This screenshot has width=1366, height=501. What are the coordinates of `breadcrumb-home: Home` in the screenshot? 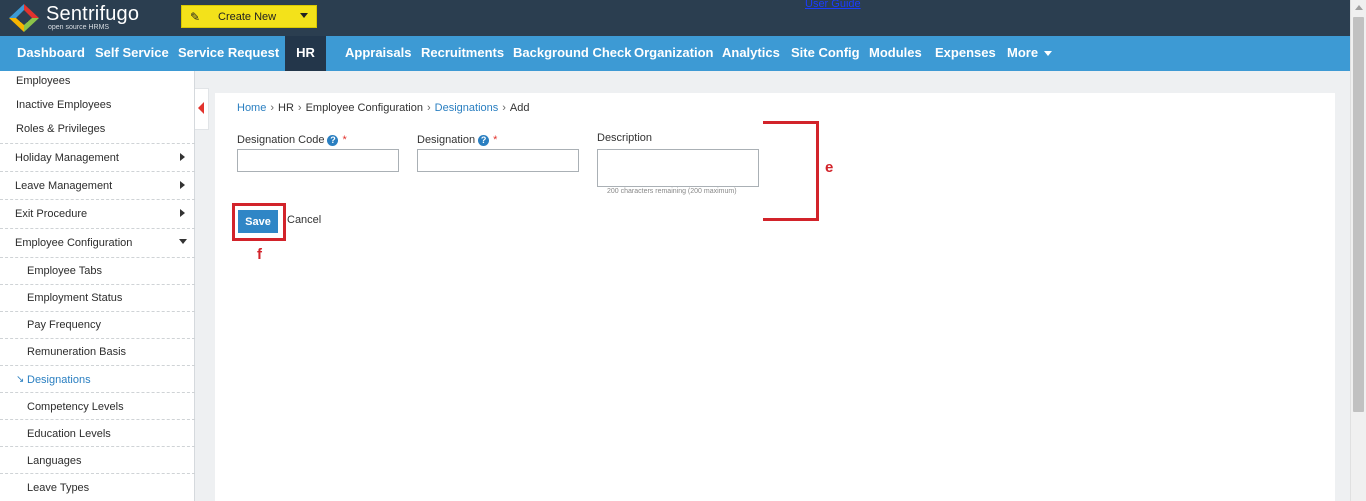 It's located at (251, 108).